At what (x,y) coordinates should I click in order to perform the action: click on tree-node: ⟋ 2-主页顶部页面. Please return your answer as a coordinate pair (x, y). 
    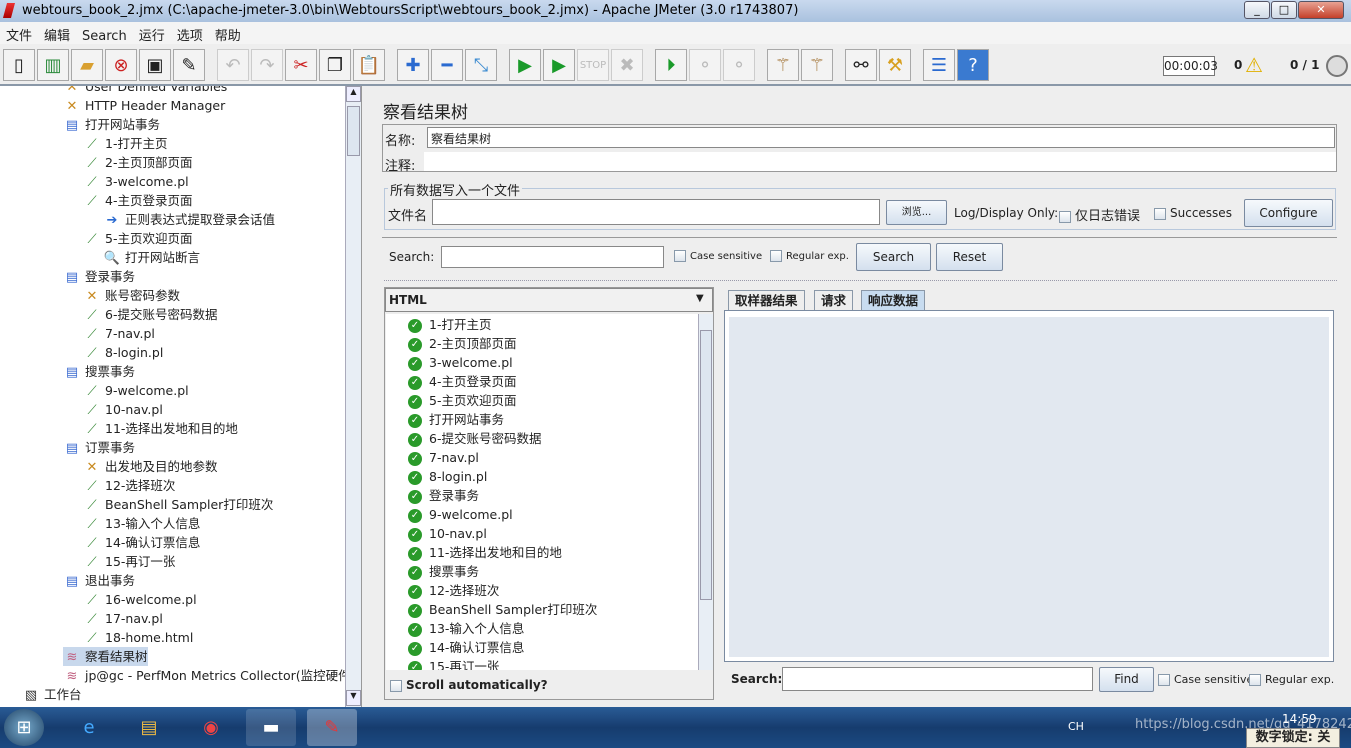
    Looking at the image, I should click on (137, 162).